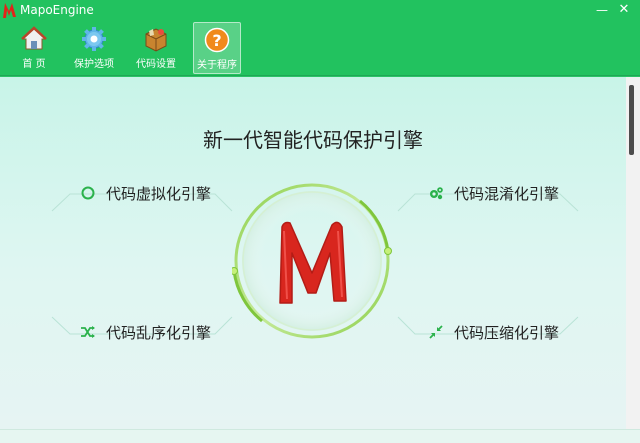  What do you see at coordinates (436, 332) in the screenshot?
I see `compress-icon` at bounding box center [436, 332].